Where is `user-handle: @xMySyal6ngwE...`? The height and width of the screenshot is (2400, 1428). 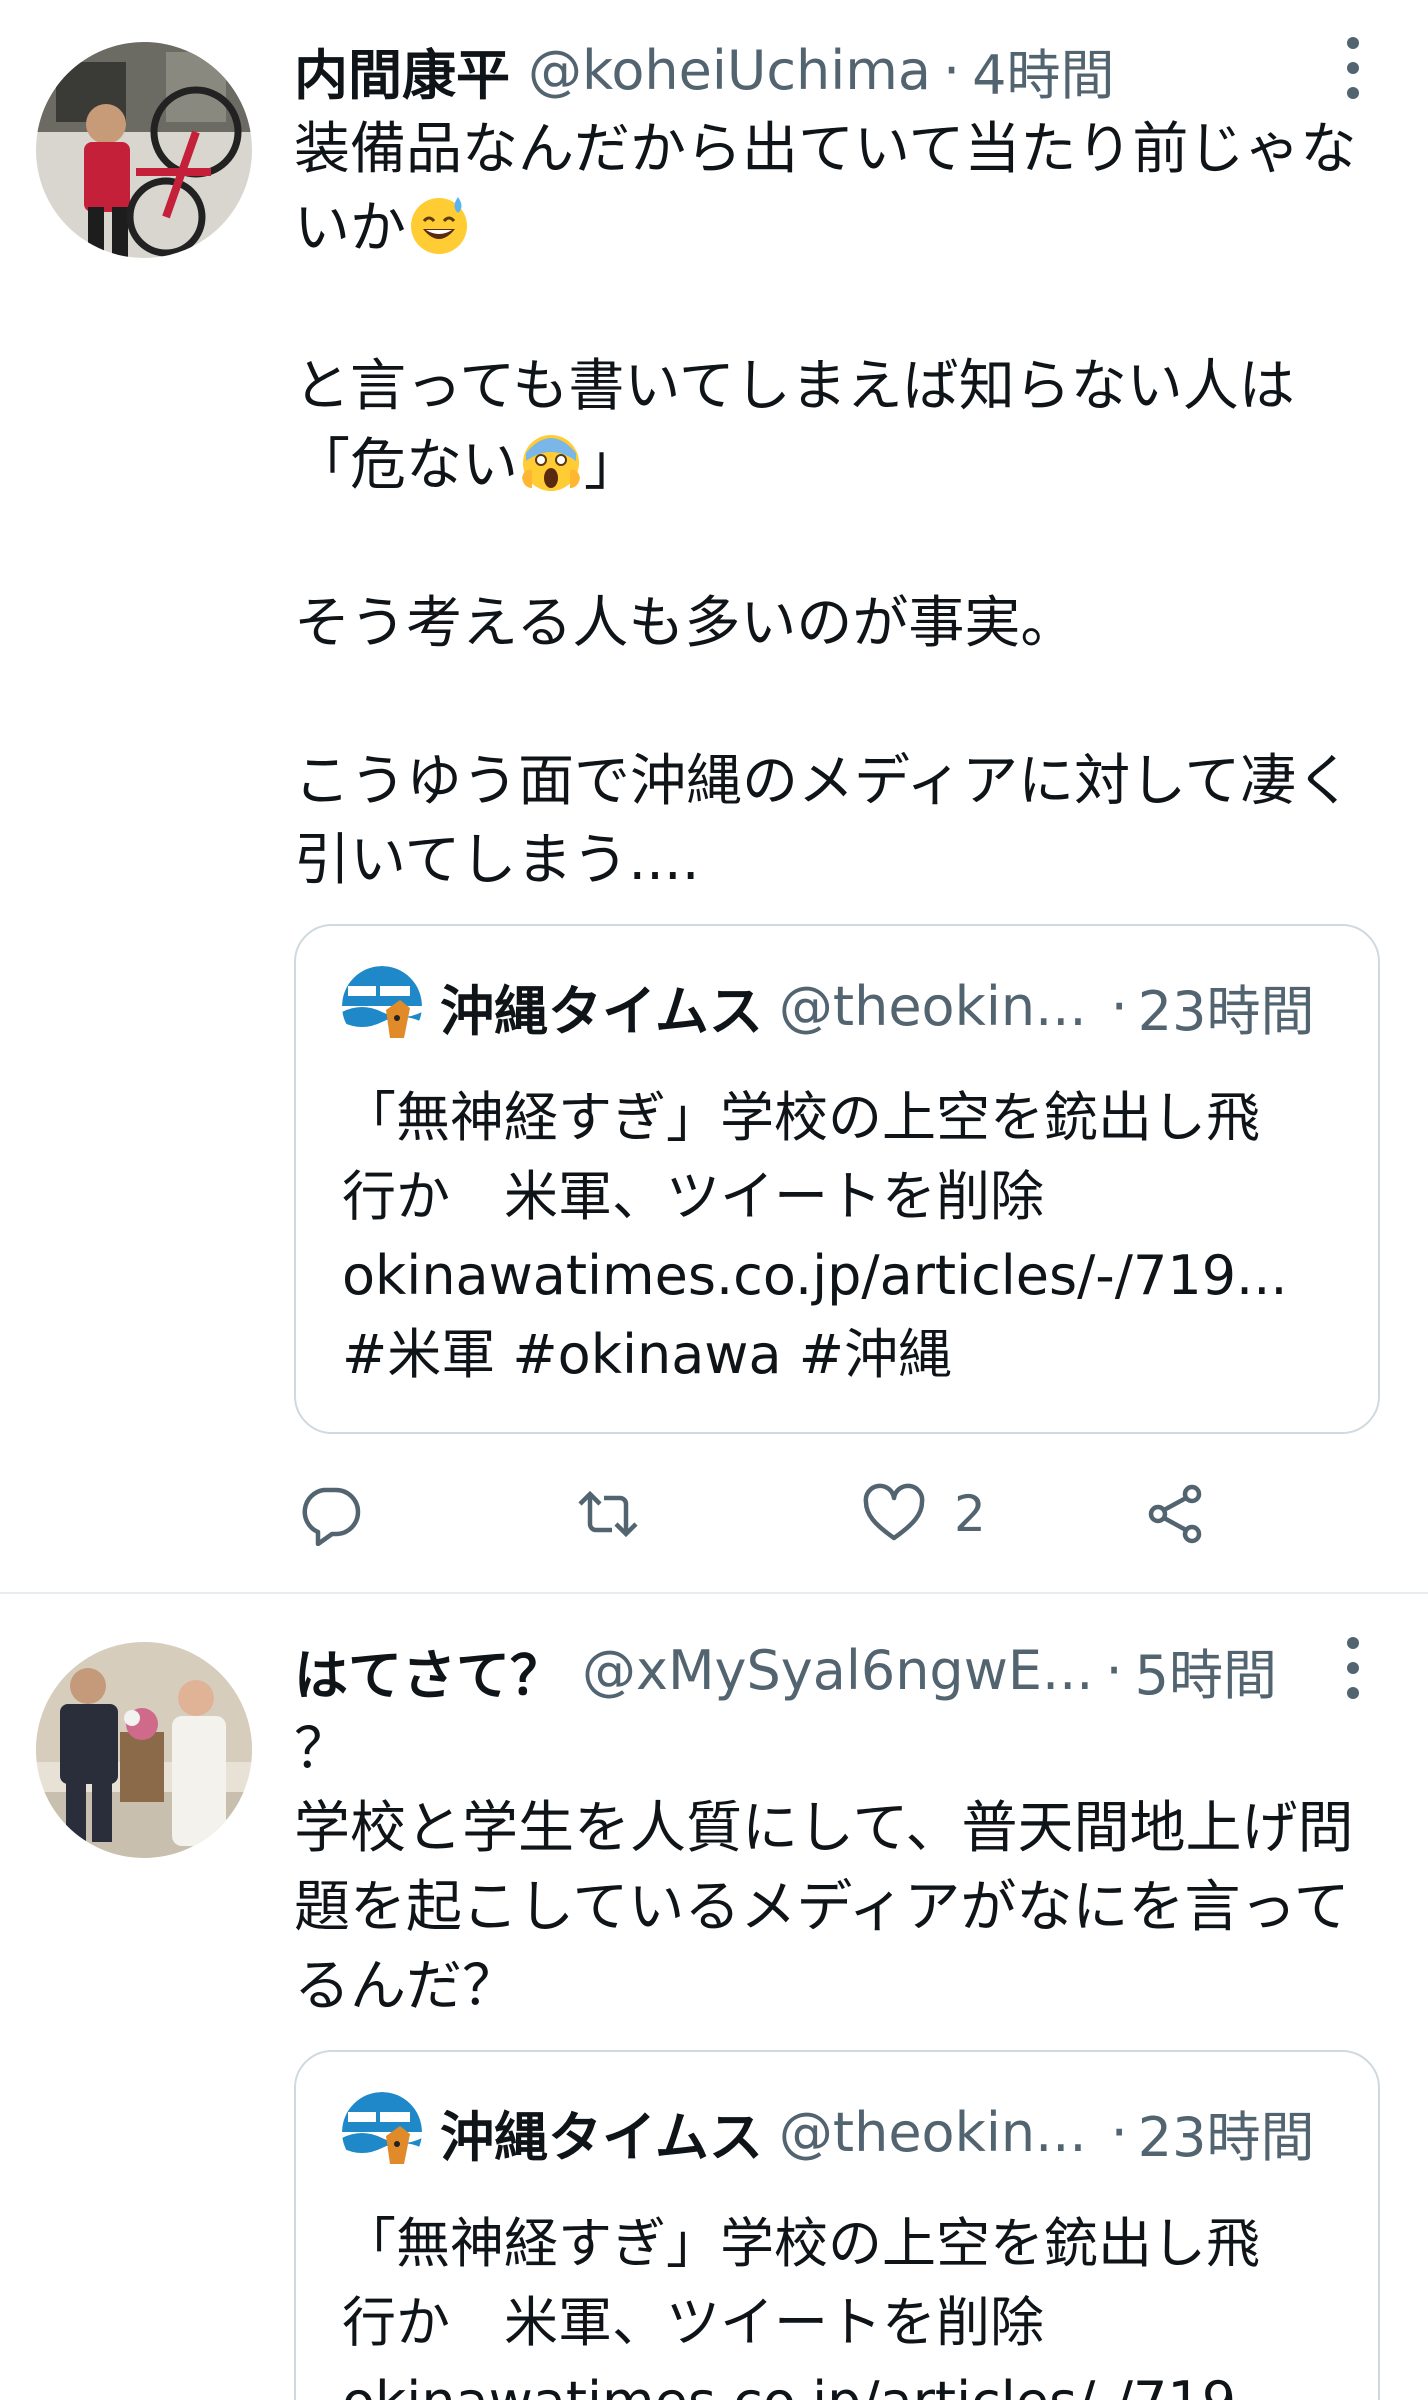 user-handle: @xMySyal6ngwE... is located at coordinates (837, 1670).